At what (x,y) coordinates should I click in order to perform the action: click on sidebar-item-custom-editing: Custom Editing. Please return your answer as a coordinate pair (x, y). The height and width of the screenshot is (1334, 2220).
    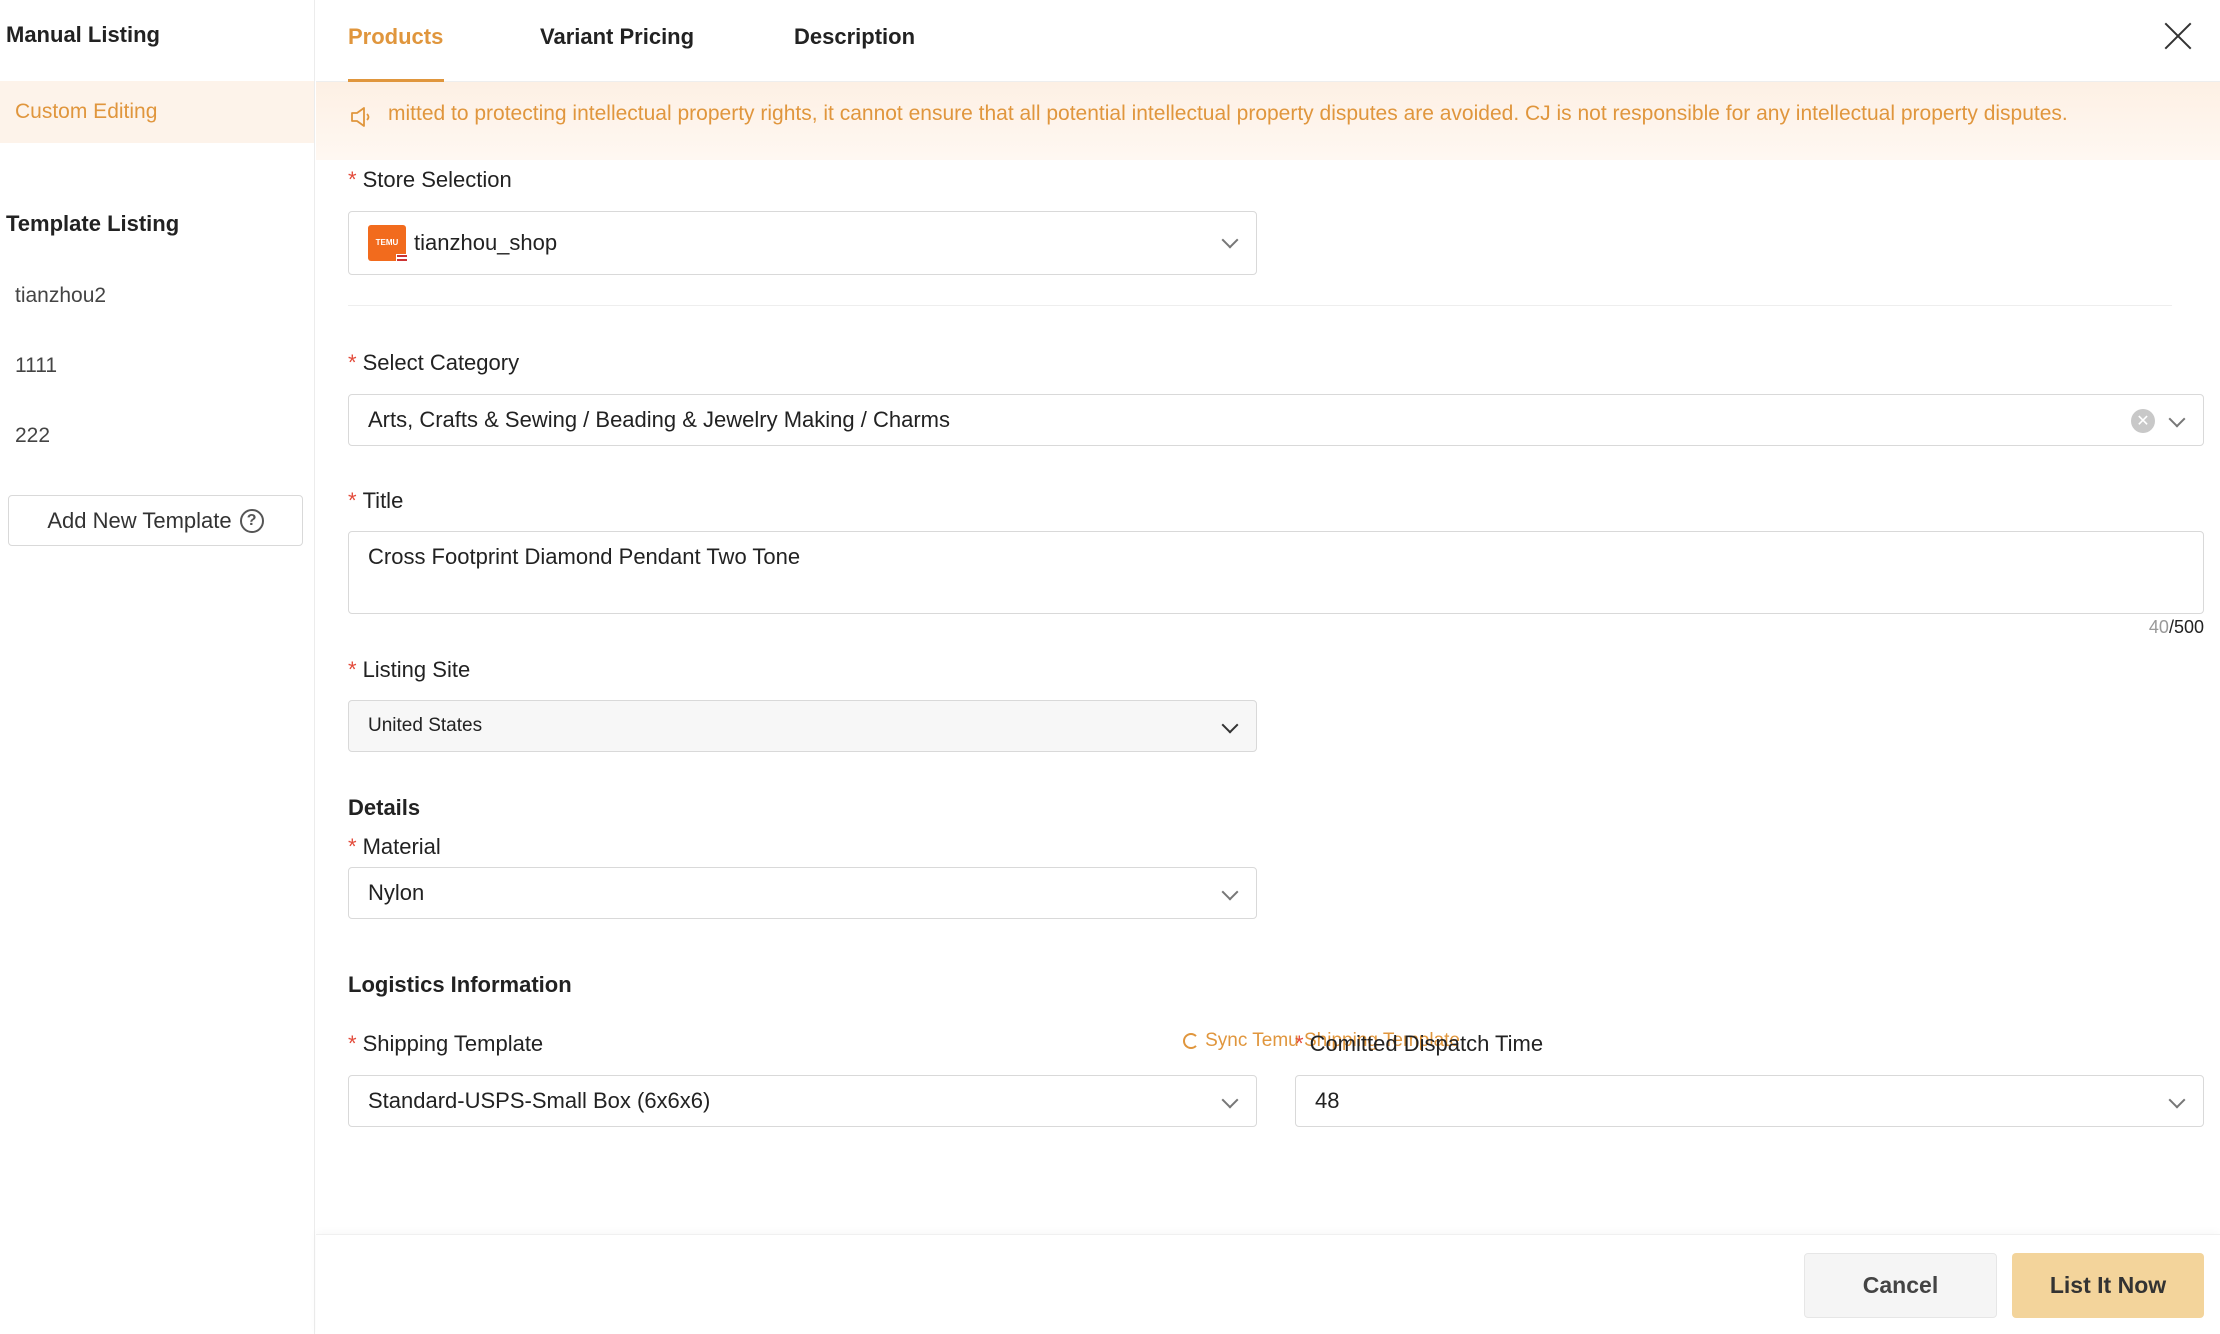
    Looking at the image, I should click on (157, 112).